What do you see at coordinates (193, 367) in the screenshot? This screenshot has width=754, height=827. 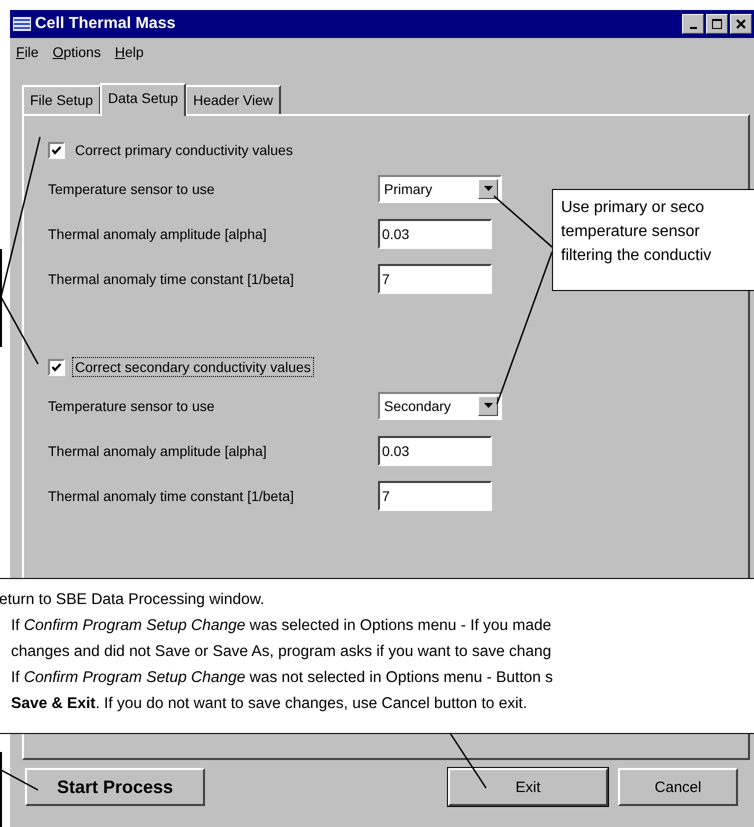 I see `checkbox-label: Correct secondary conductivity values` at bounding box center [193, 367].